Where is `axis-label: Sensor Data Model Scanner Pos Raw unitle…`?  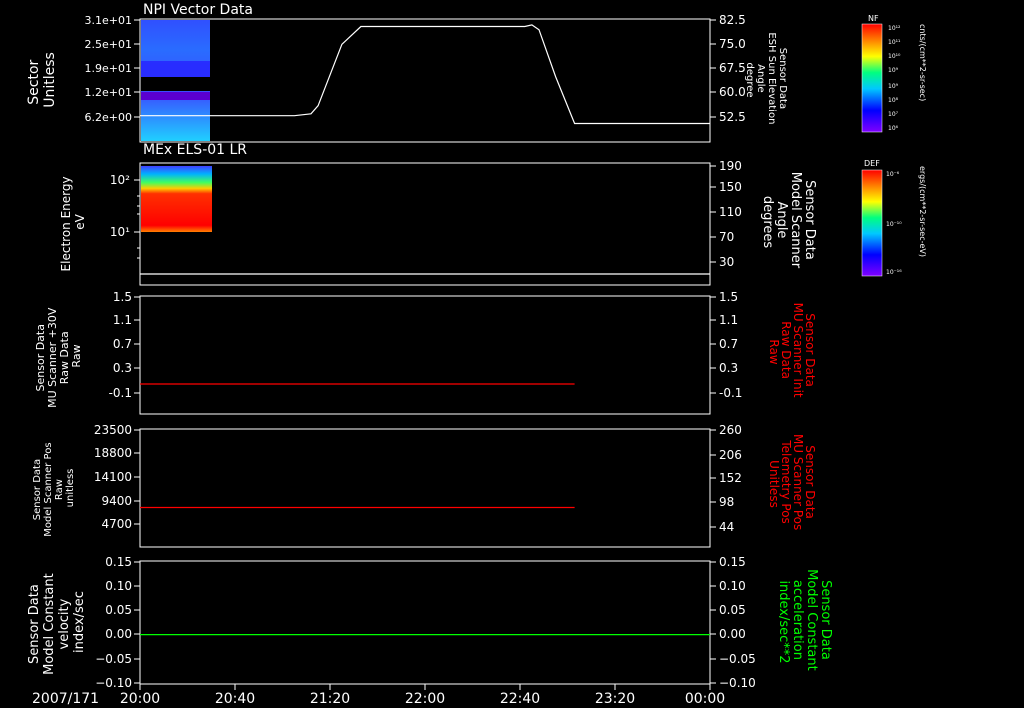
axis-label: Sensor Data Model Scanner Pos Raw unitle… is located at coordinates (54, 487).